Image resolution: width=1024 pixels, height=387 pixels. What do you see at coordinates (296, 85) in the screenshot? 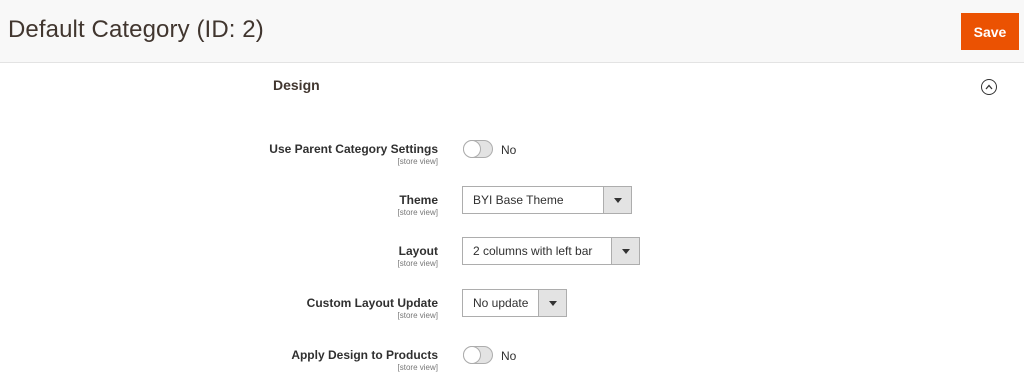
I see `section-title-design: Design` at bounding box center [296, 85].